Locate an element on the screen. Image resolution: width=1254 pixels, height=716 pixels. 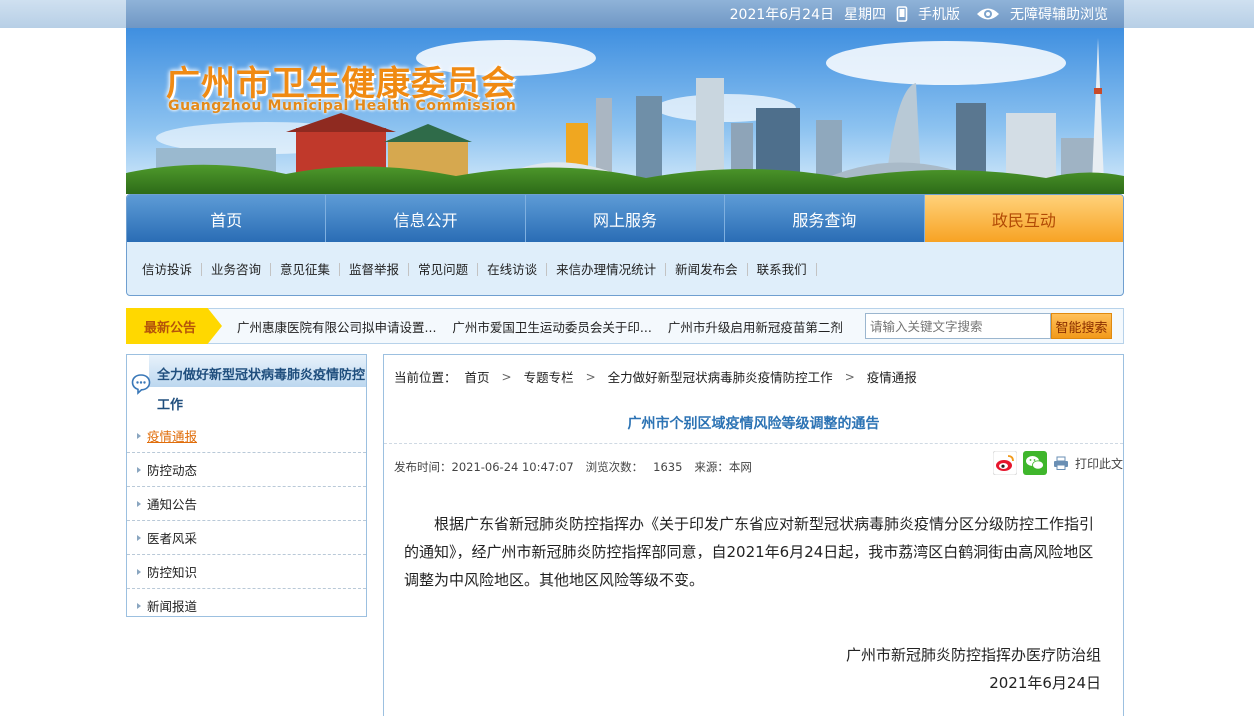
signature-organization: 广州市新冠肺炎防控指挥办医疗防治组 is located at coordinates (973, 655).